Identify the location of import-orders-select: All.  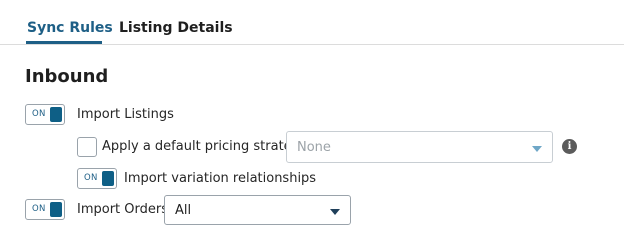
(257, 210).